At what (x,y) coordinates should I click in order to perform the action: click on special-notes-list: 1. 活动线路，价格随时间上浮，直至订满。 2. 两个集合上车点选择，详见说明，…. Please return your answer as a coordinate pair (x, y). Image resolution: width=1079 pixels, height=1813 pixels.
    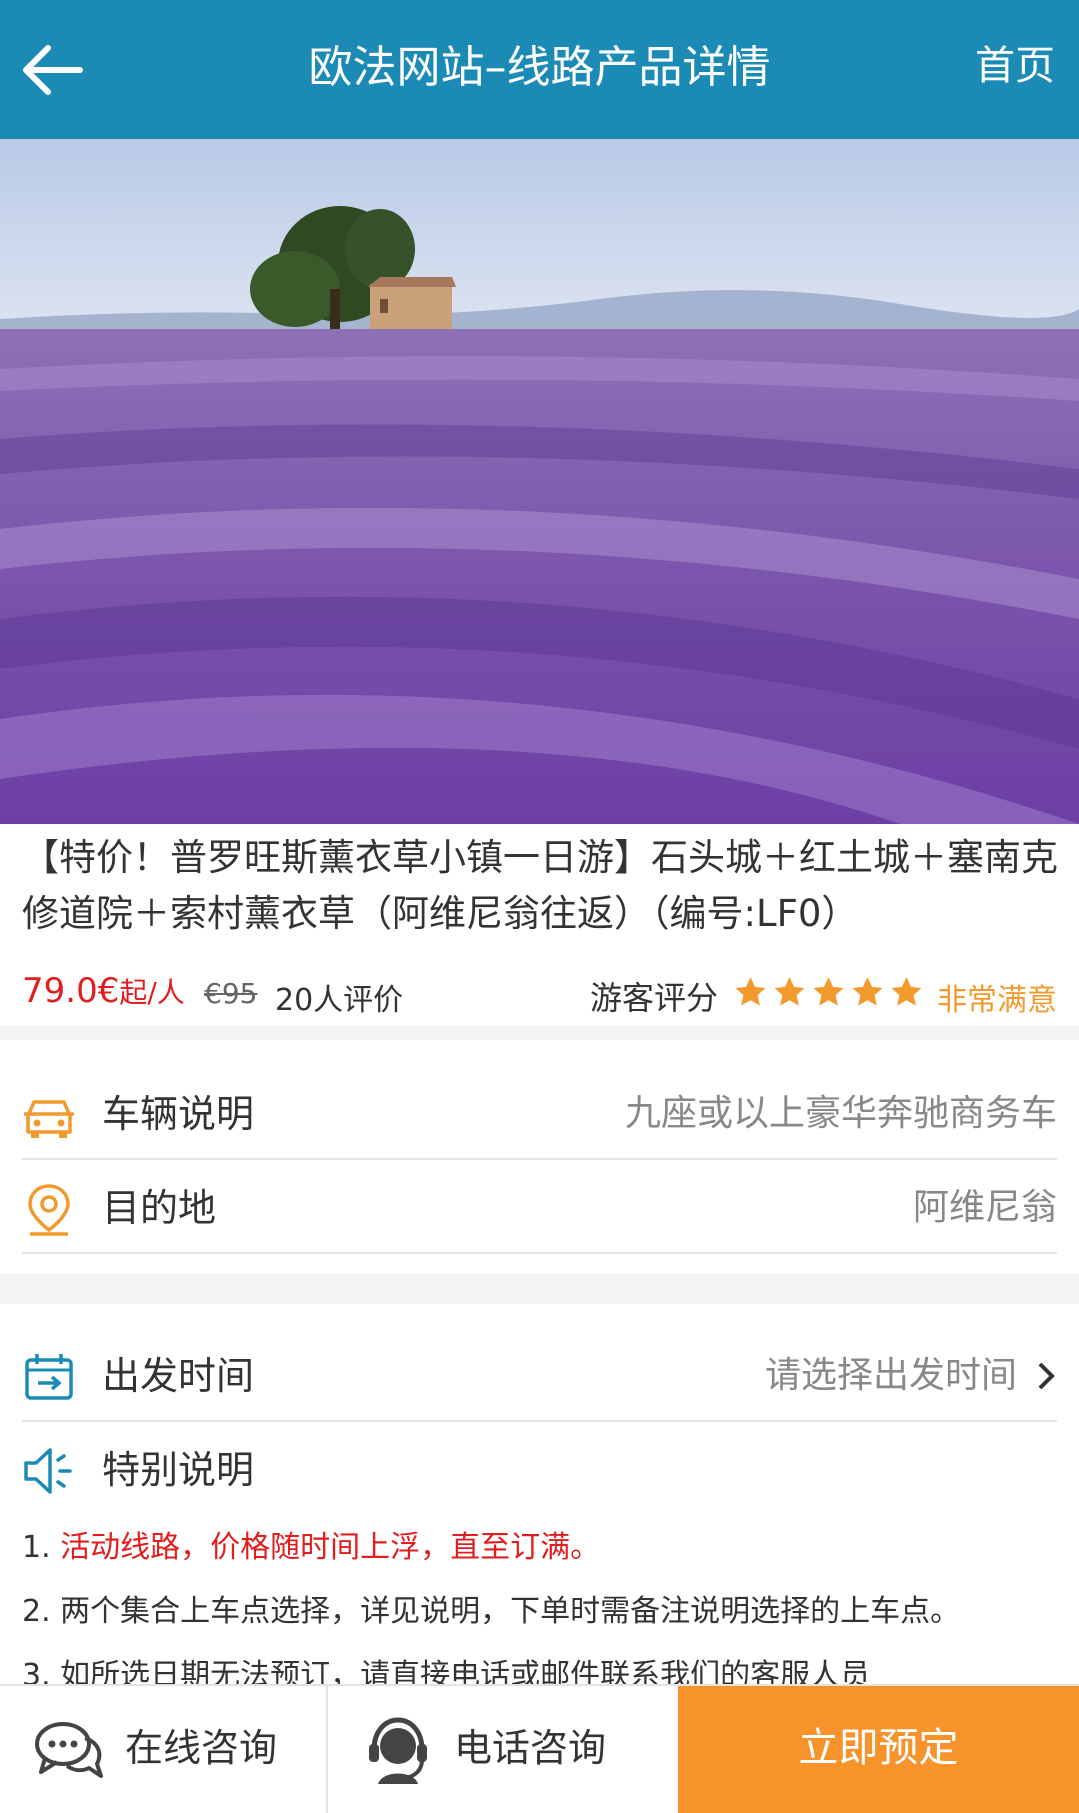
    Looking at the image, I should click on (542, 1612).